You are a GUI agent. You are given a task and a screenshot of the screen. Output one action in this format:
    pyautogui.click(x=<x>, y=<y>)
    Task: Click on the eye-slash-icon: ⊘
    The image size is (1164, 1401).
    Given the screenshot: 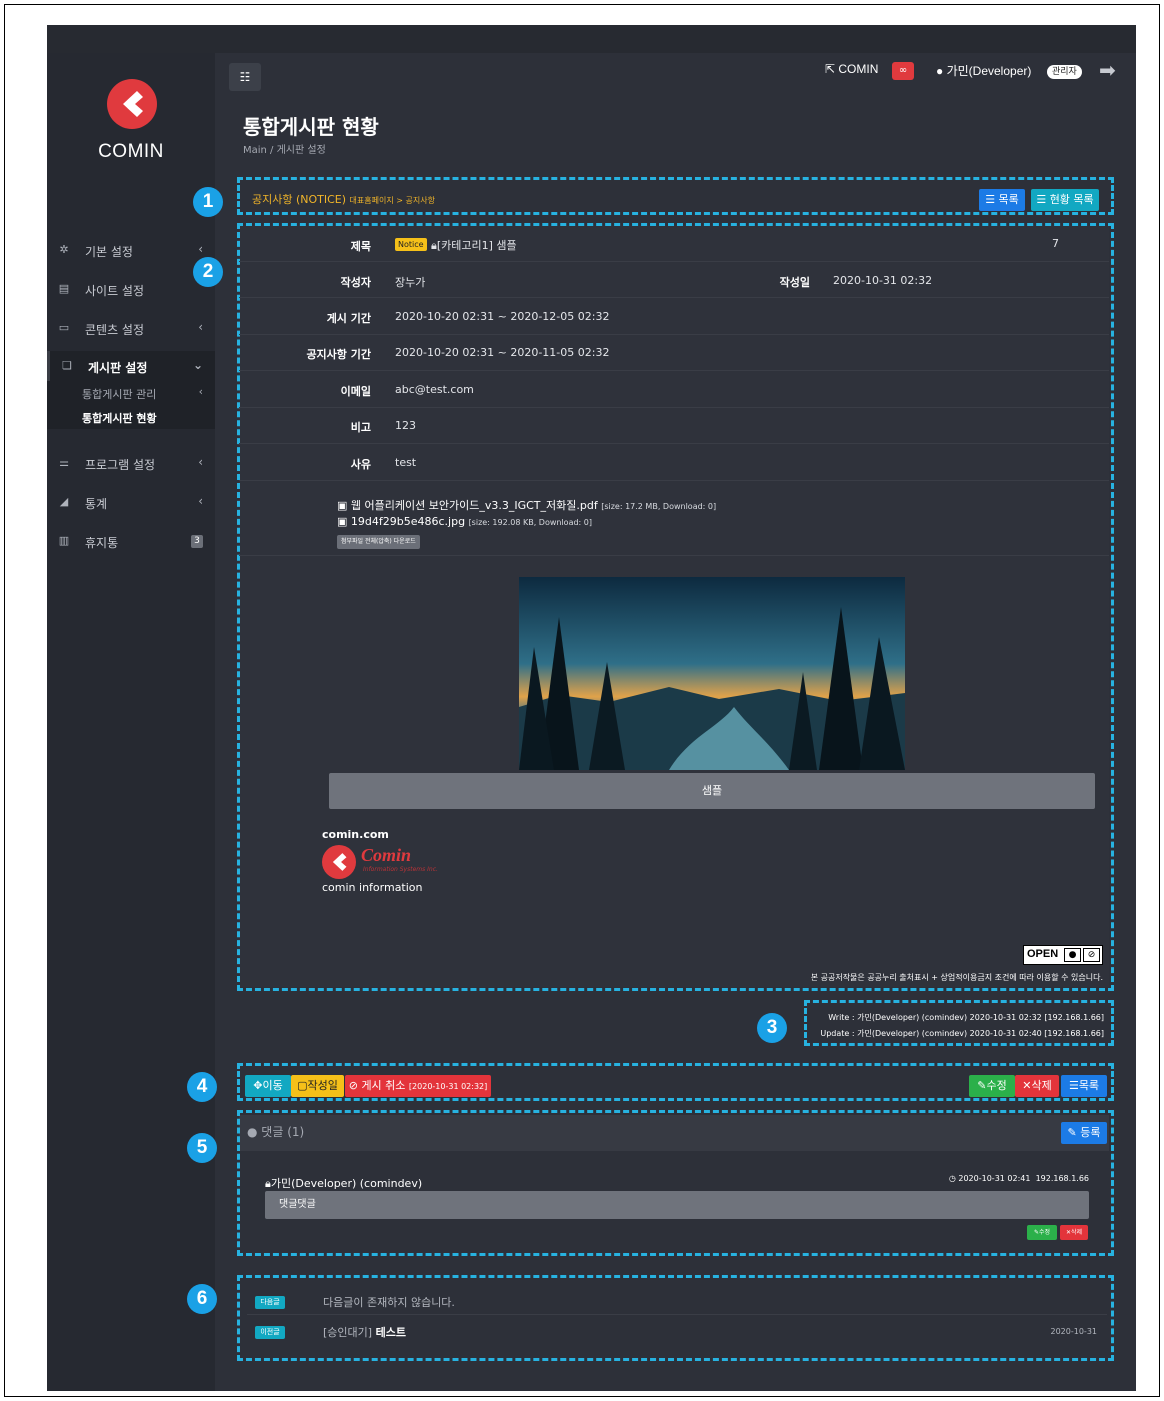 What is the action you would take?
    pyautogui.click(x=355, y=1085)
    